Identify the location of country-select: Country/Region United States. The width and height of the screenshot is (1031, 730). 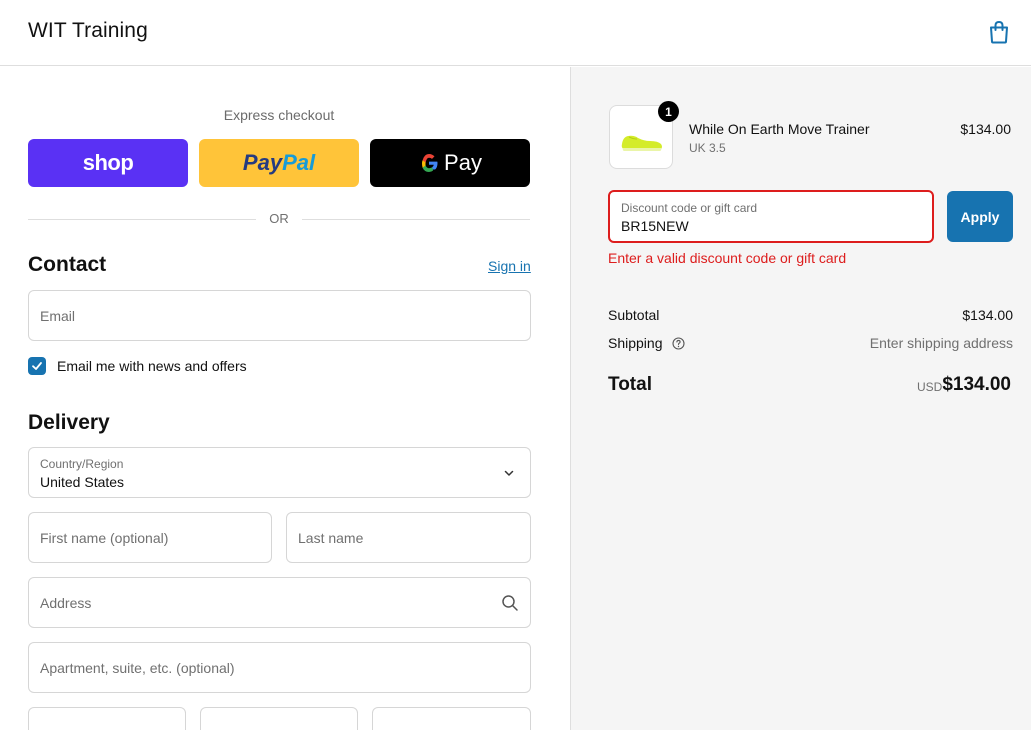
(279, 472).